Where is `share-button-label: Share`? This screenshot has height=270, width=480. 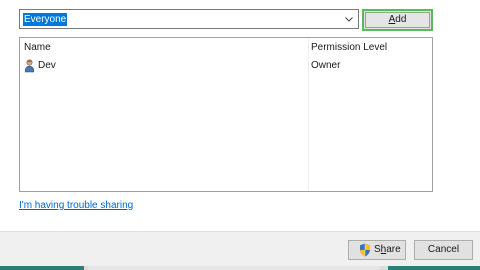 share-button-label: Share is located at coordinates (387, 250).